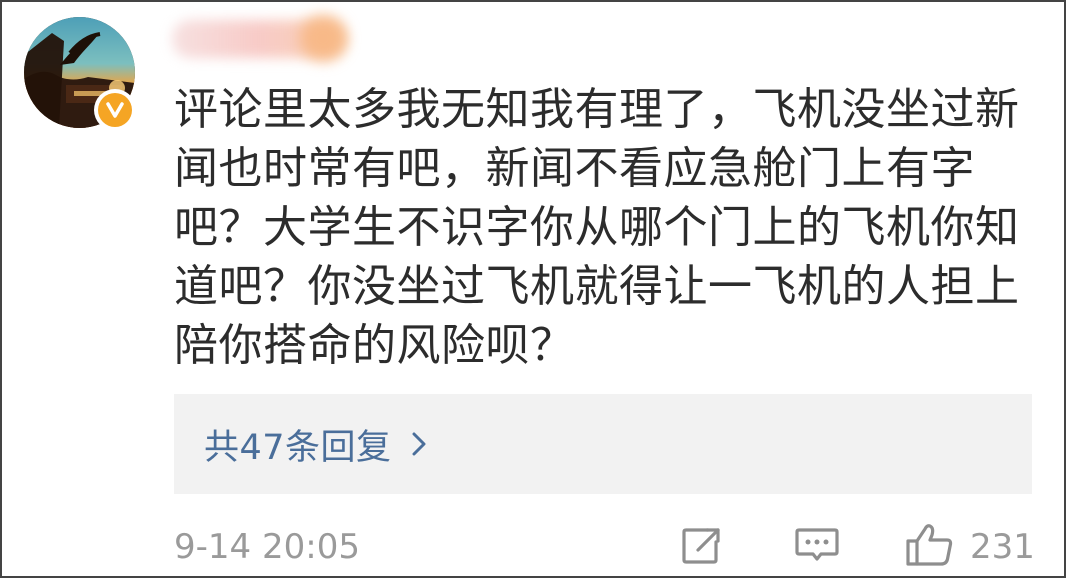 Image resolution: width=1066 pixels, height=578 pixels. I want to click on verified-badge, so click(115, 110).